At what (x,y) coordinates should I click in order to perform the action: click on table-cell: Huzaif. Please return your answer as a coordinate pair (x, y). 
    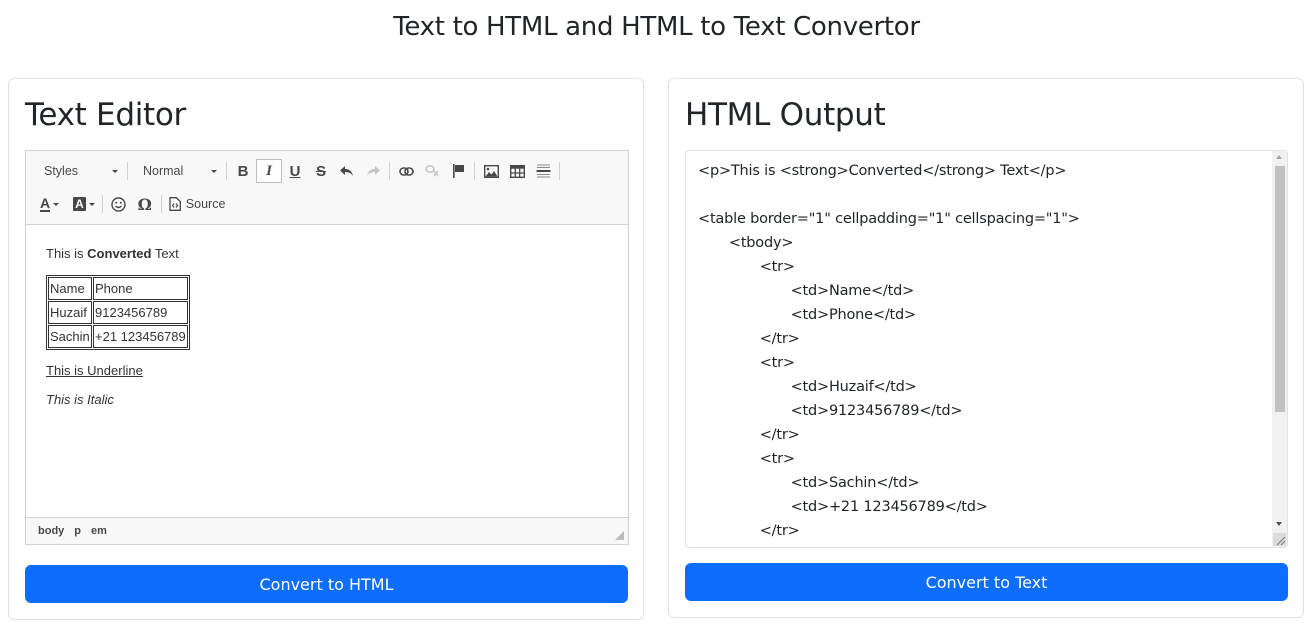
    Looking at the image, I should click on (70, 312).